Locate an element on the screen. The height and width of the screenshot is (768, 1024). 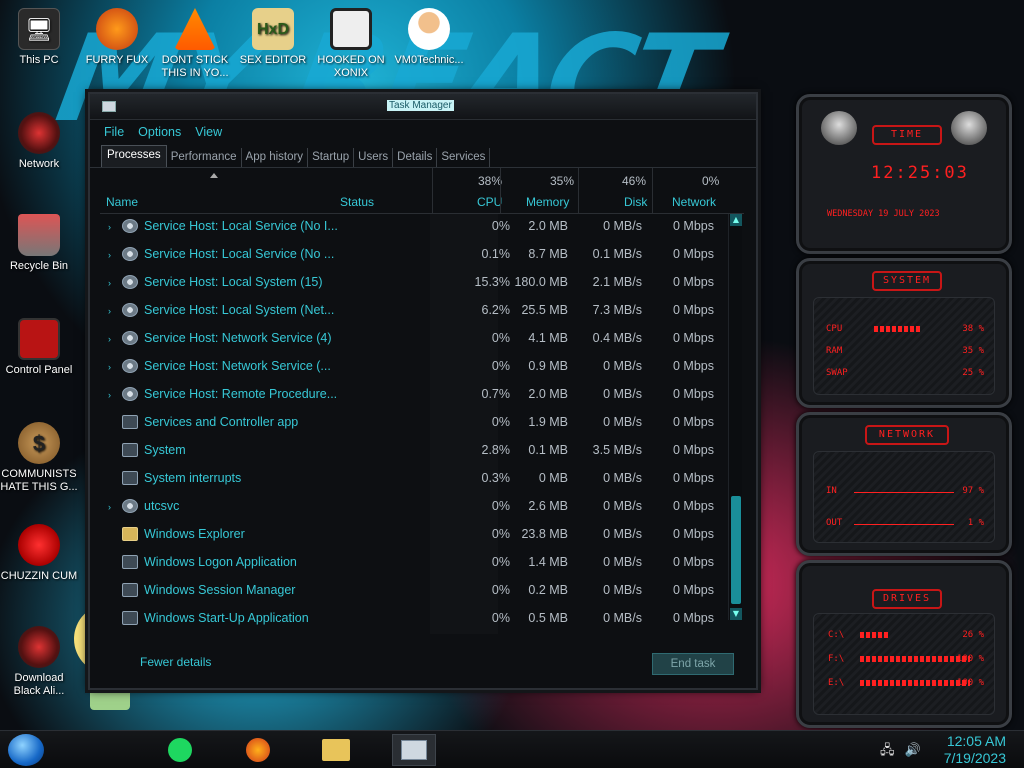
taskbar-clock: 12:05 AM 7/19/2023 is located at coordinates (975, 750).